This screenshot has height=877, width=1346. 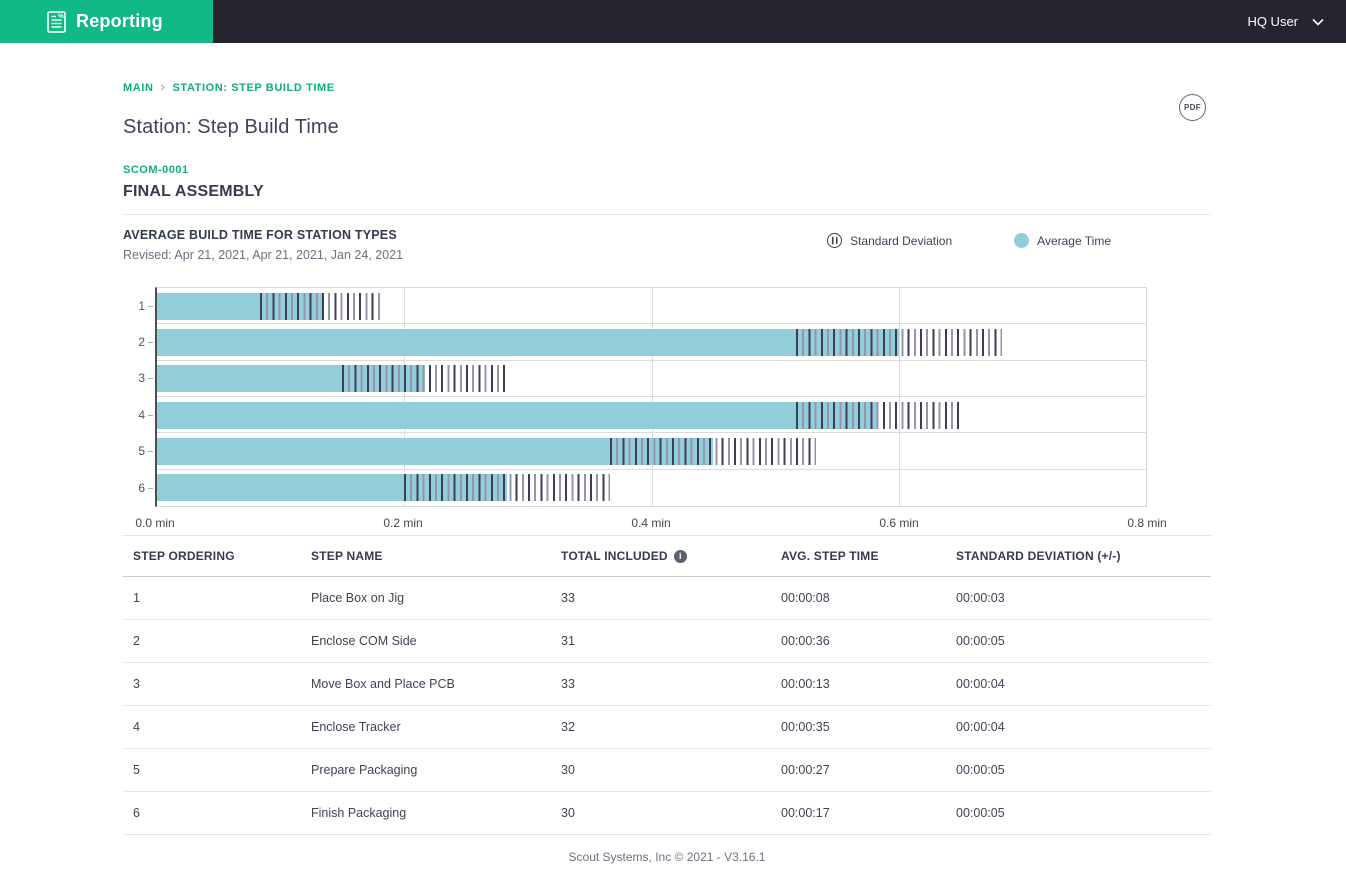 What do you see at coordinates (231, 127) in the screenshot?
I see `page-title: Station: Step Build Time` at bounding box center [231, 127].